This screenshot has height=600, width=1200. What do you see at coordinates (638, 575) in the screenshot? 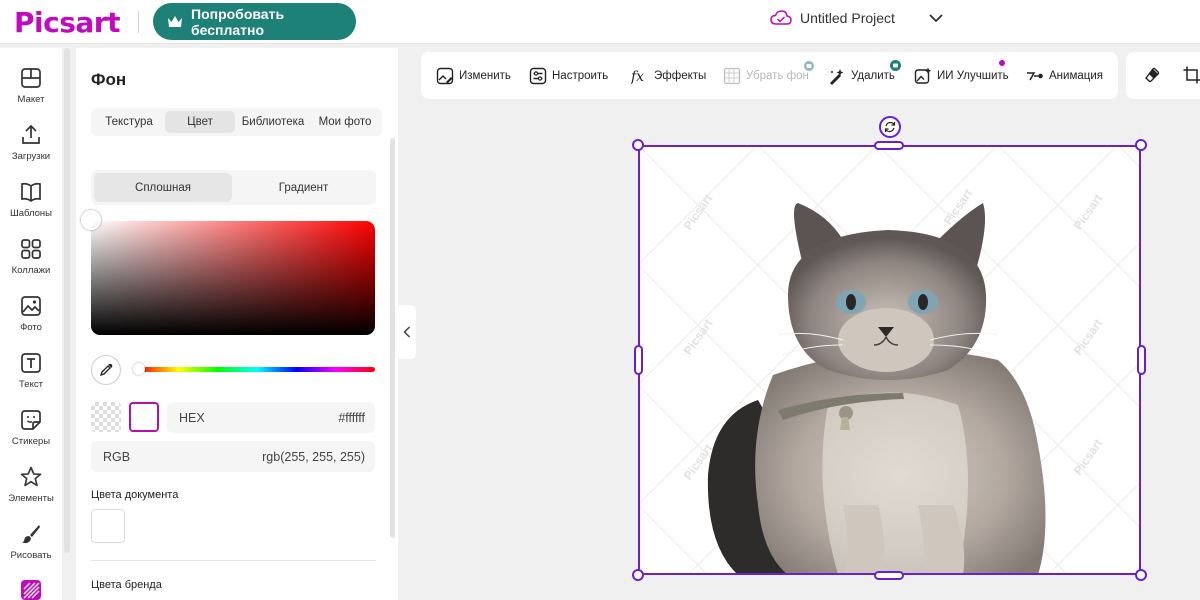
I see `resize-handle-bottom-left` at bounding box center [638, 575].